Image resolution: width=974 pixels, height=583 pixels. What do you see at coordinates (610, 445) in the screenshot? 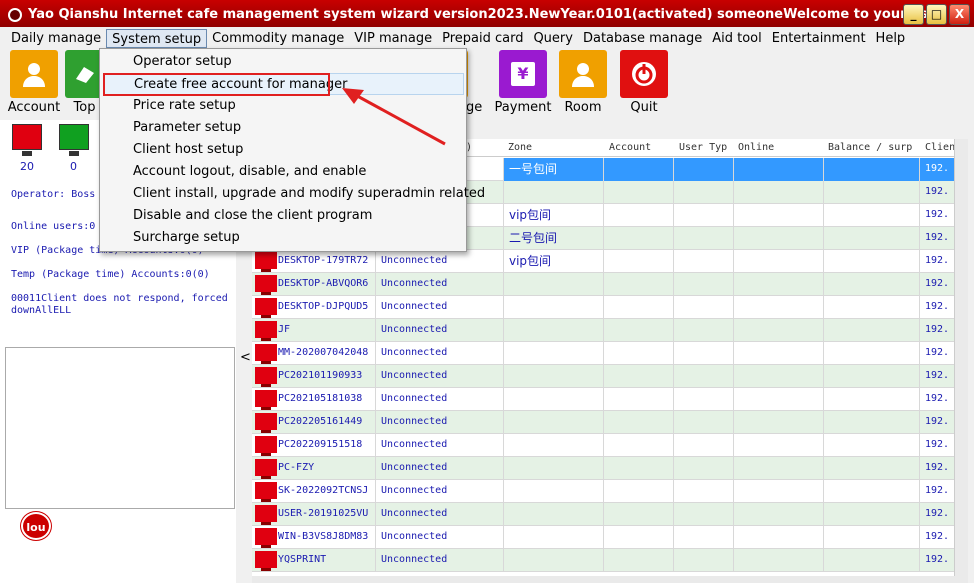
I see `table-row: PC202209151518 Unconnected 192.` at bounding box center [610, 445].